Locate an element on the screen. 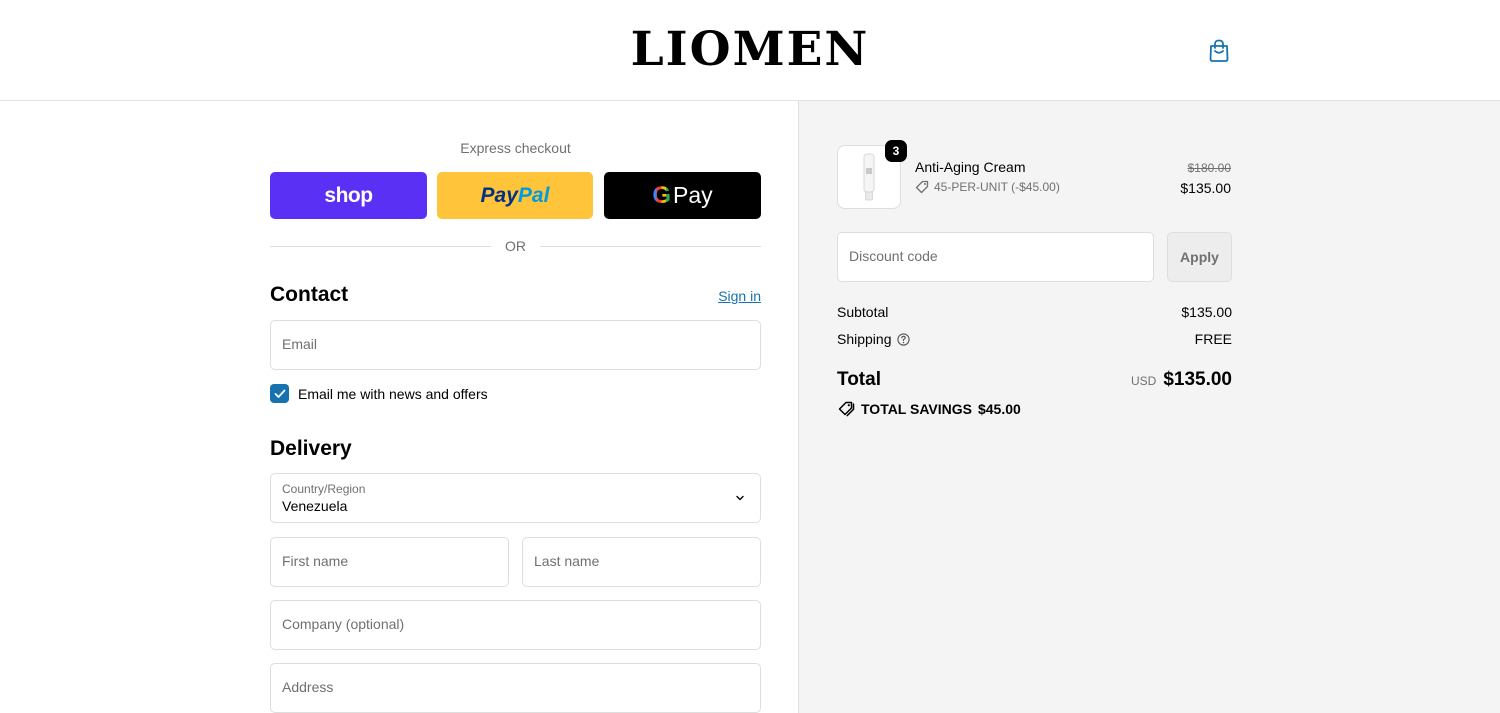 The width and height of the screenshot is (1500, 713). chevron-down-icon is located at coordinates (740, 498).